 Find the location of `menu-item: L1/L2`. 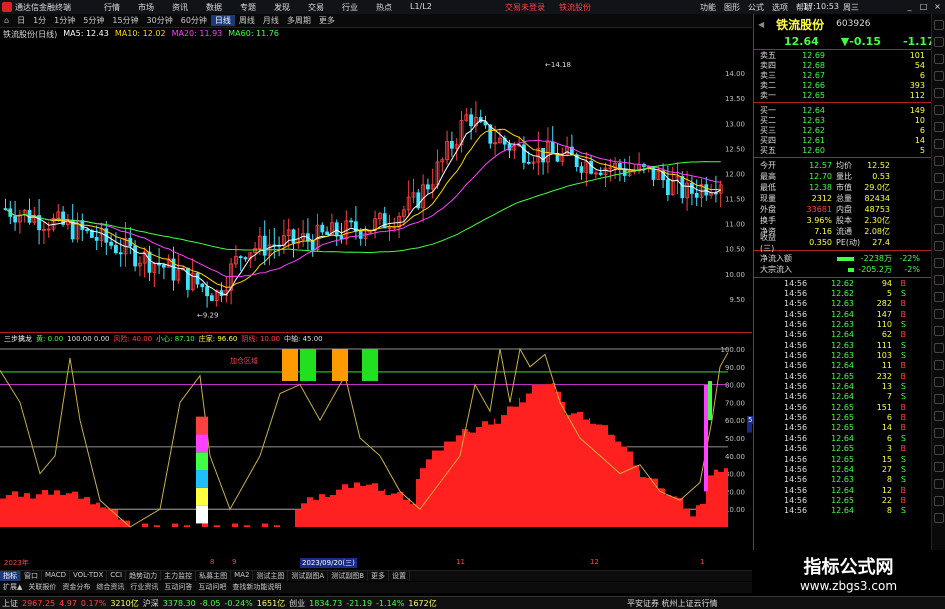

menu-item: L1/L2 is located at coordinates (421, 7).